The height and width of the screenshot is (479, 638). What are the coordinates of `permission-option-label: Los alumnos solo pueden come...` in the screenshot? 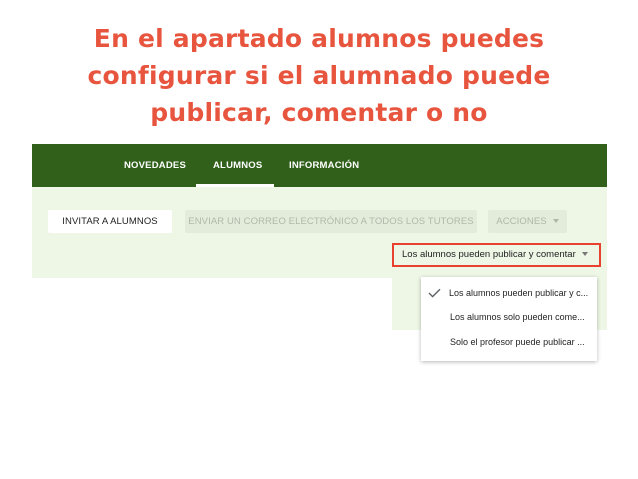 It's located at (517, 317).